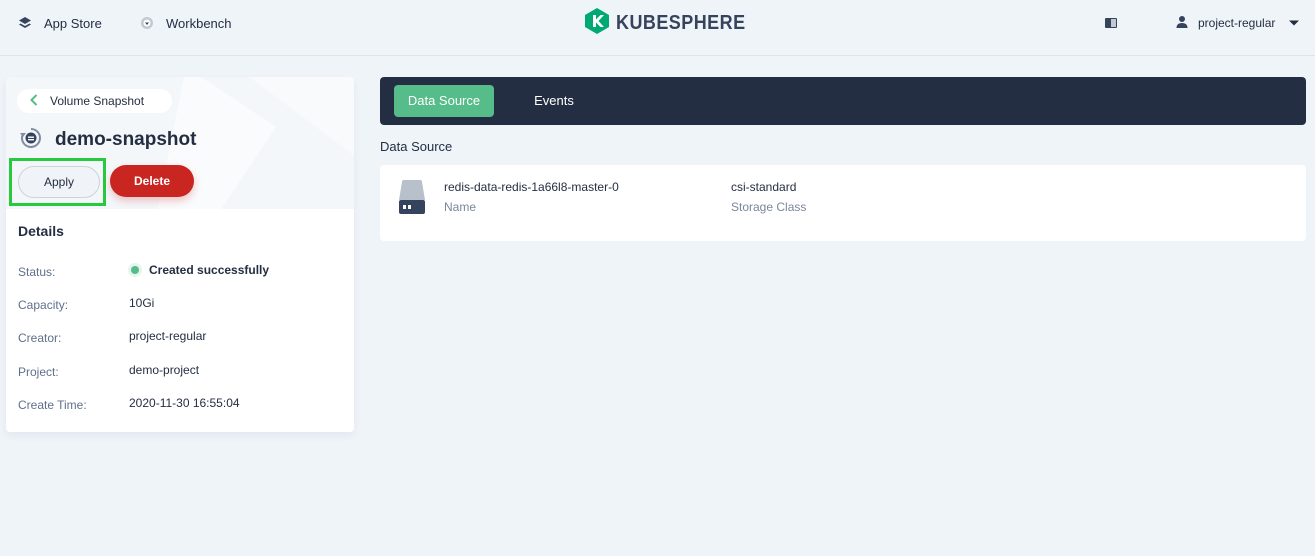 This screenshot has height=556, width=1315. What do you see at coordinates (152, 181) in the screenshot?
I see `delete-button: Delete` at bounding box center [152, 181].